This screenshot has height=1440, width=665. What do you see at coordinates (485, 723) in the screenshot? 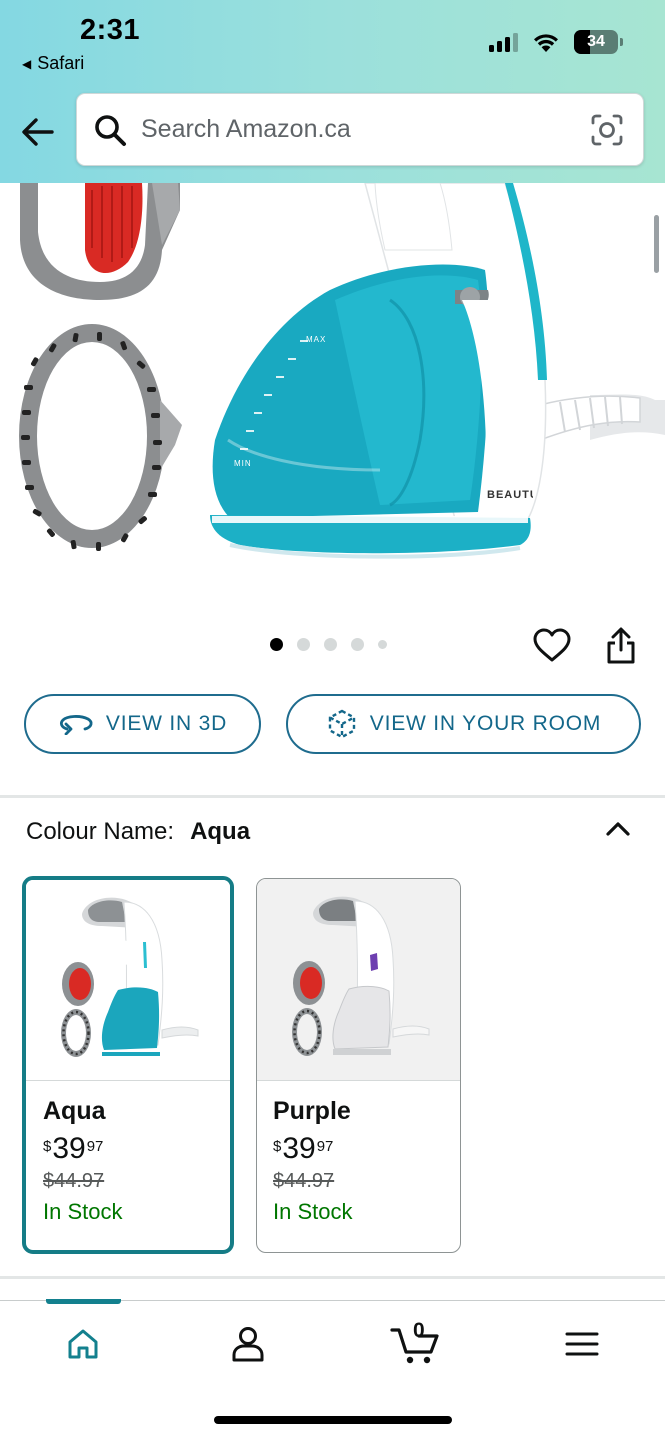
I see `view-in-your-room-label: VIEW IN YOUR ROOM` at bounding box center [485, 723].